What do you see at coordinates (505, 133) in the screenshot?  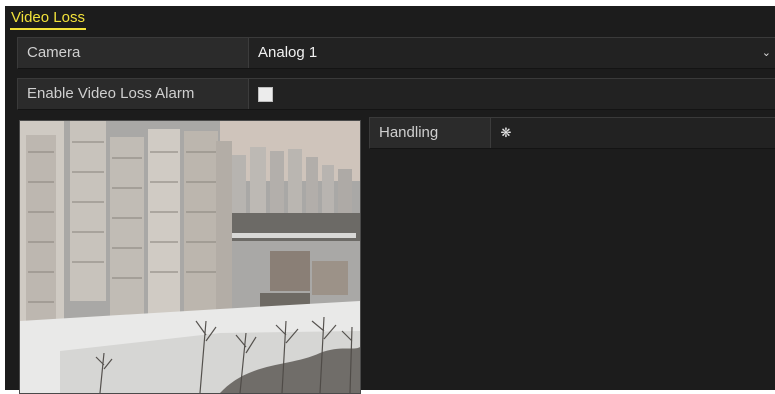 I see `gear-icon: ❋` at bounding box center [505, 133].